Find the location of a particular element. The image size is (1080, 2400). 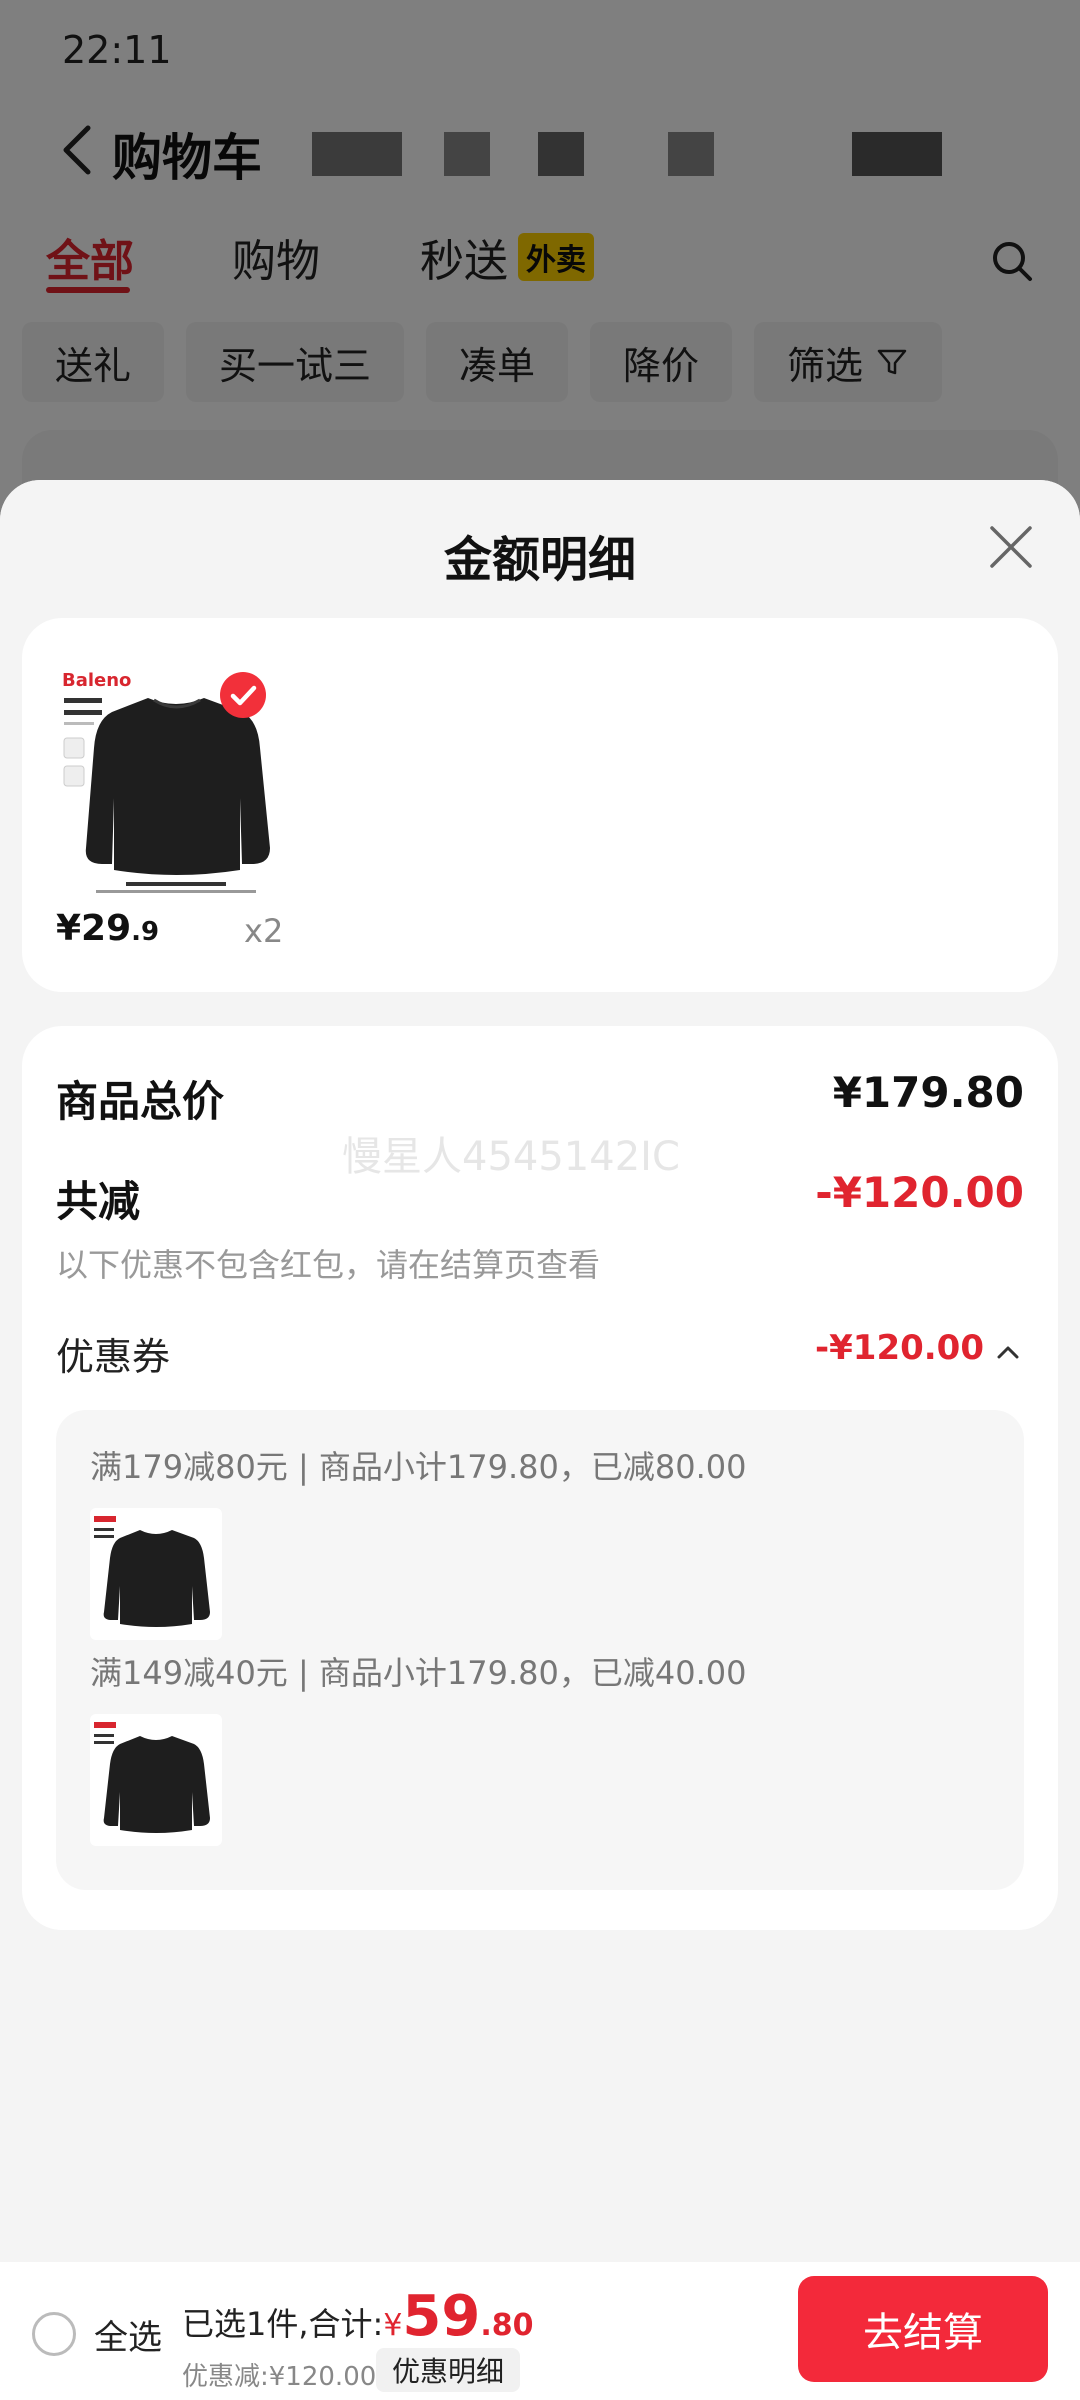

goods-total-value: ¥179.80 is located at coordinates (928, 1092).